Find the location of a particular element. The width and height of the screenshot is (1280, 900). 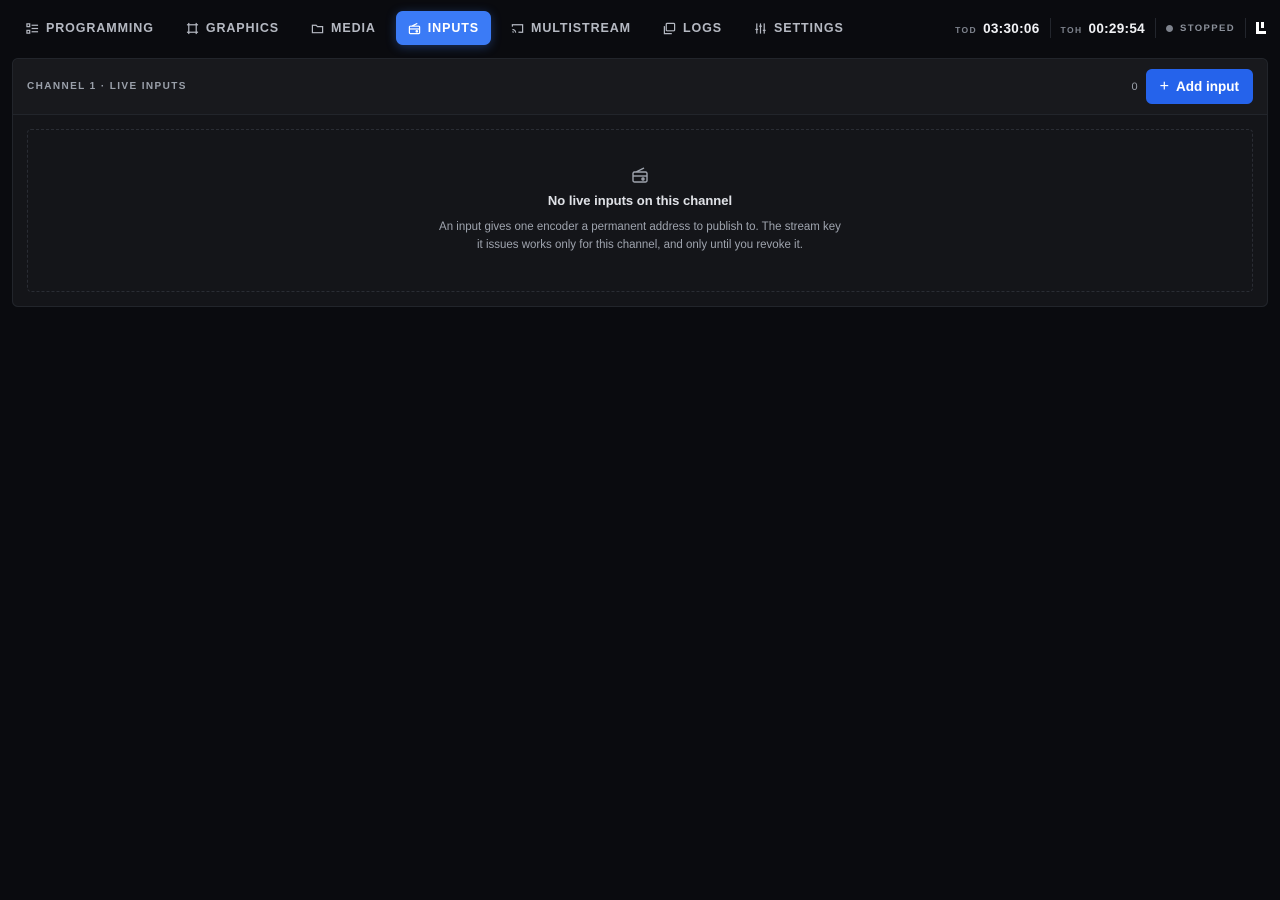

status-dot-icon is located at coordinates (1169, 28).